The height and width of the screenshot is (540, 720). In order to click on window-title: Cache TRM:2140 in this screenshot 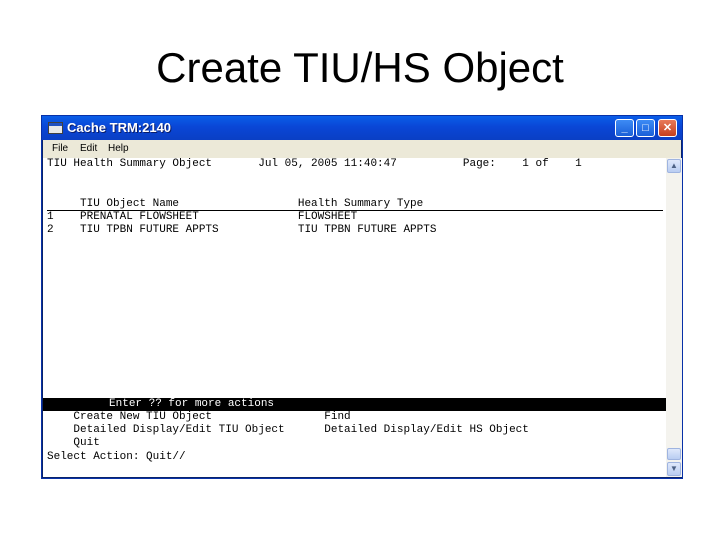, I will do `click(119, 127)`.